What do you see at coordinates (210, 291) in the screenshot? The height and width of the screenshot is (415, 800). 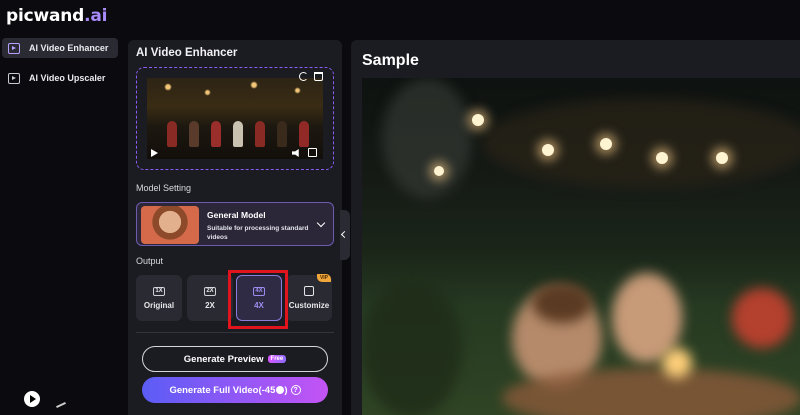 I see `2x-badge: 2X` at bounding box center [210, 291].